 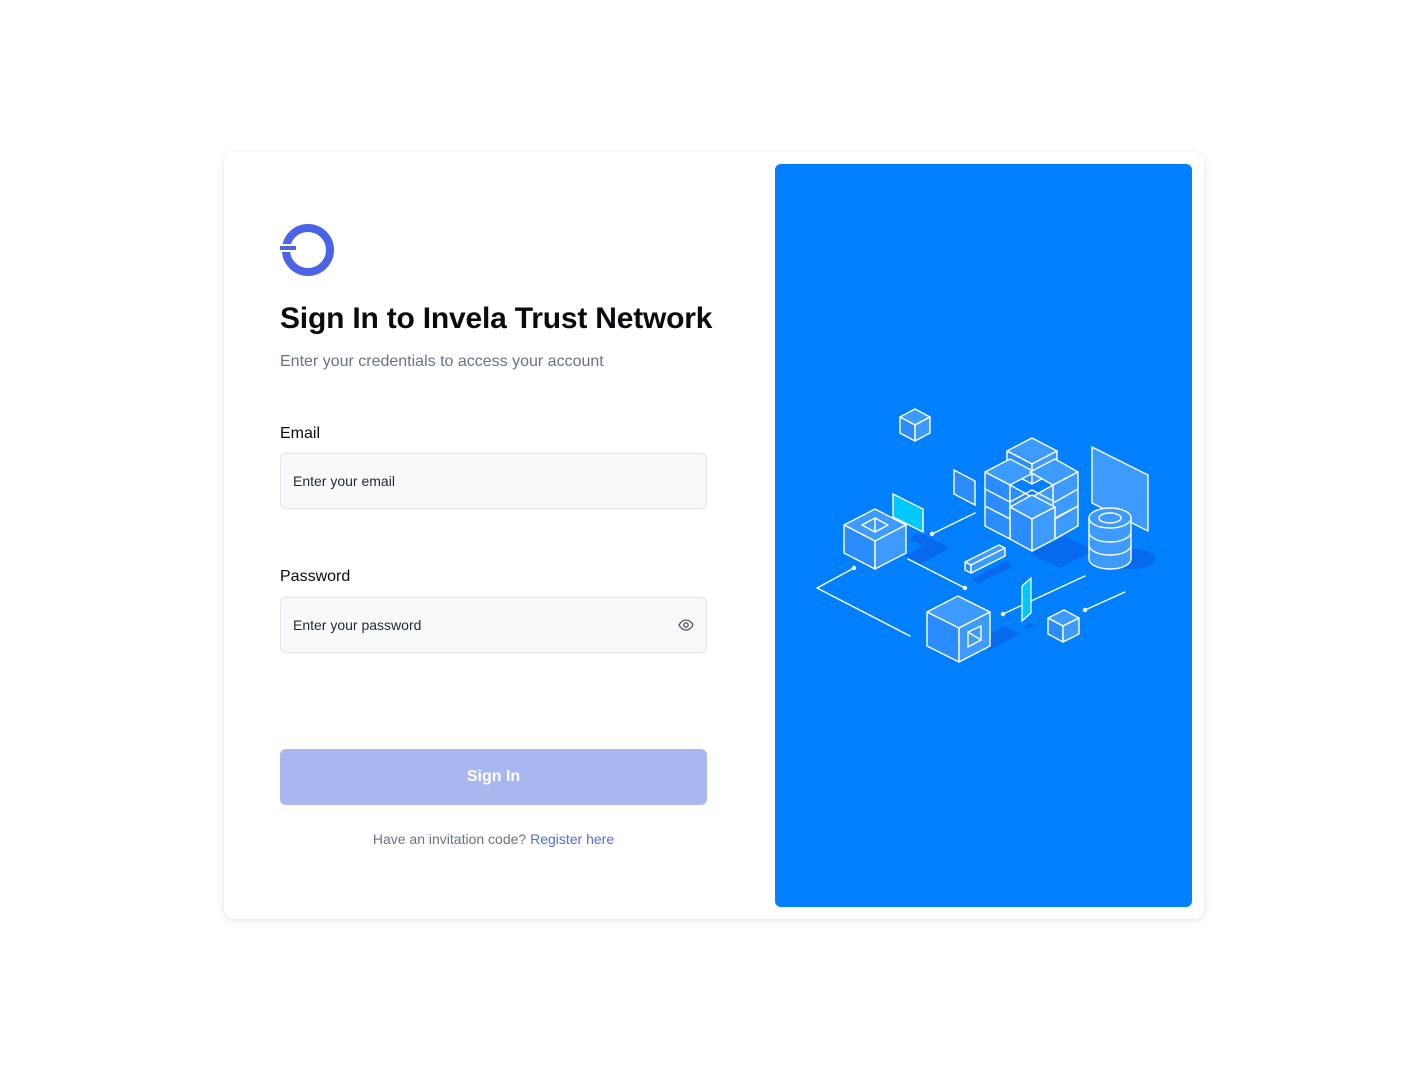 I want to click on register-prompt: Have an invitation code? Register here, so click(x=493, y=839).